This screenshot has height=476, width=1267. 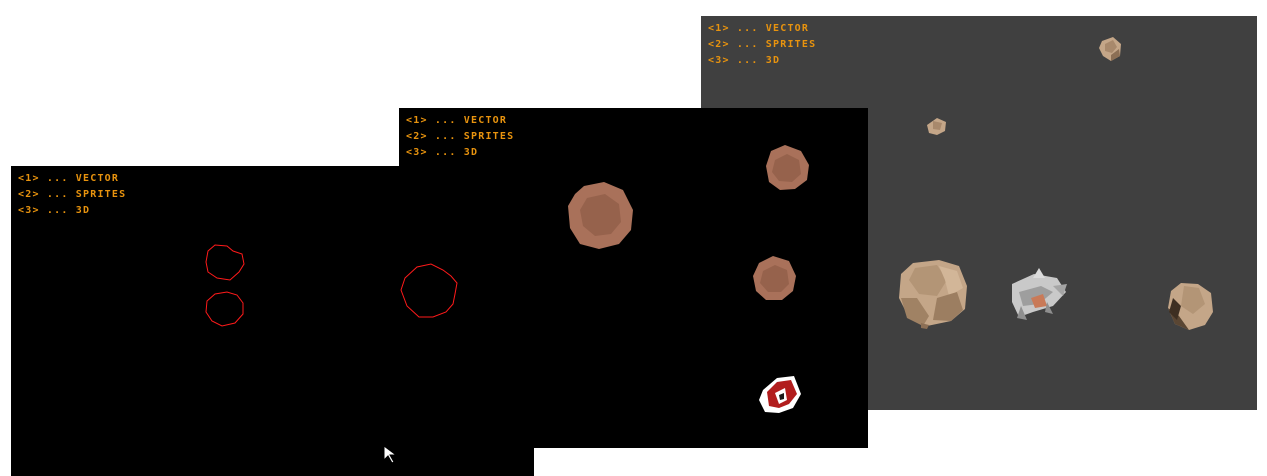 What do you see at coordinates (1110, 49) in the screenshot?
I see `asteroid-3d-small-top` at bounding box center [1110, 49].